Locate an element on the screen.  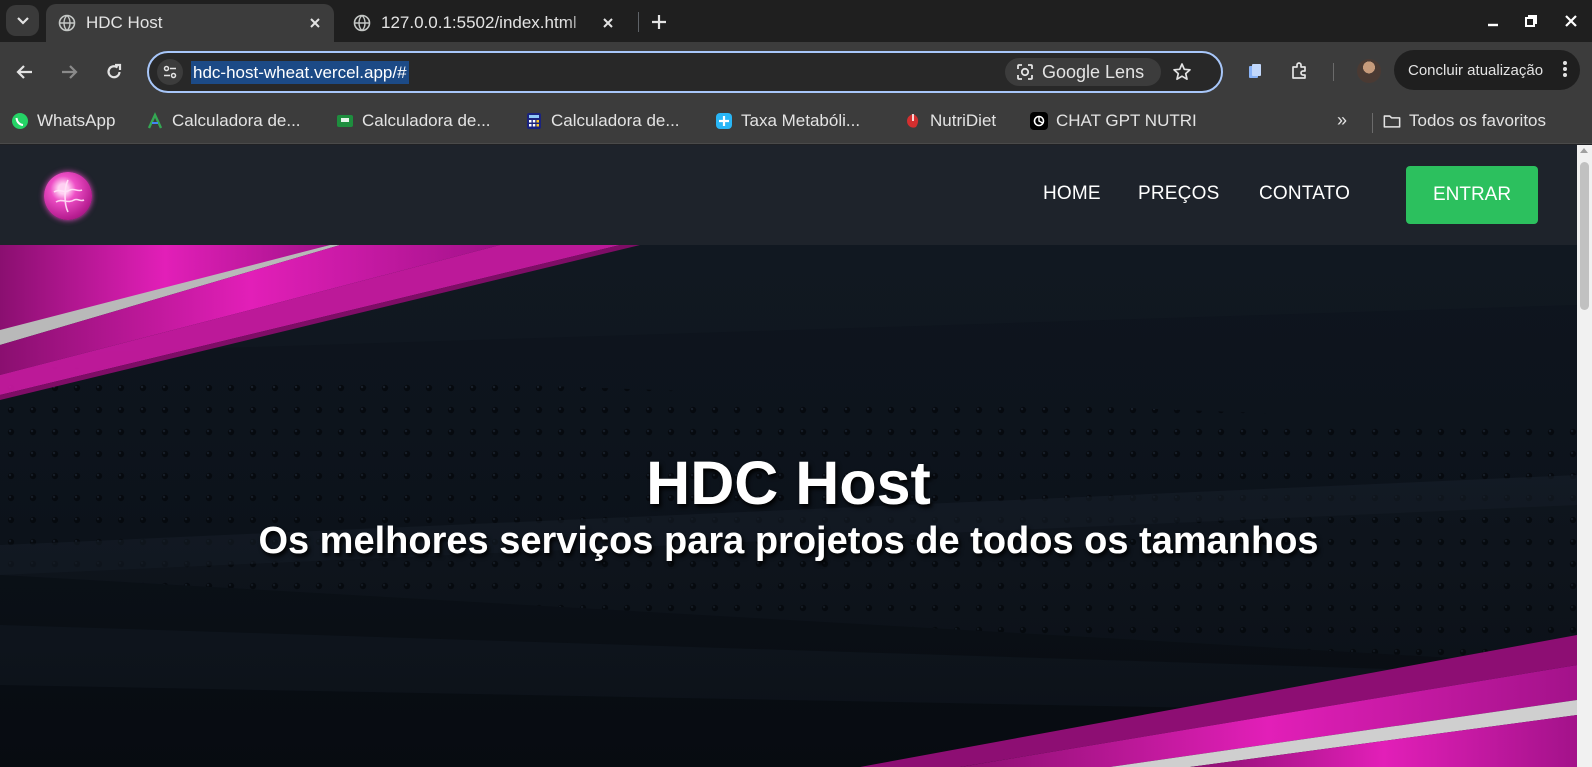
address-bar: hdc-host-wheat.vercel.app/# Google Lens is located at coordinates (685, 72).